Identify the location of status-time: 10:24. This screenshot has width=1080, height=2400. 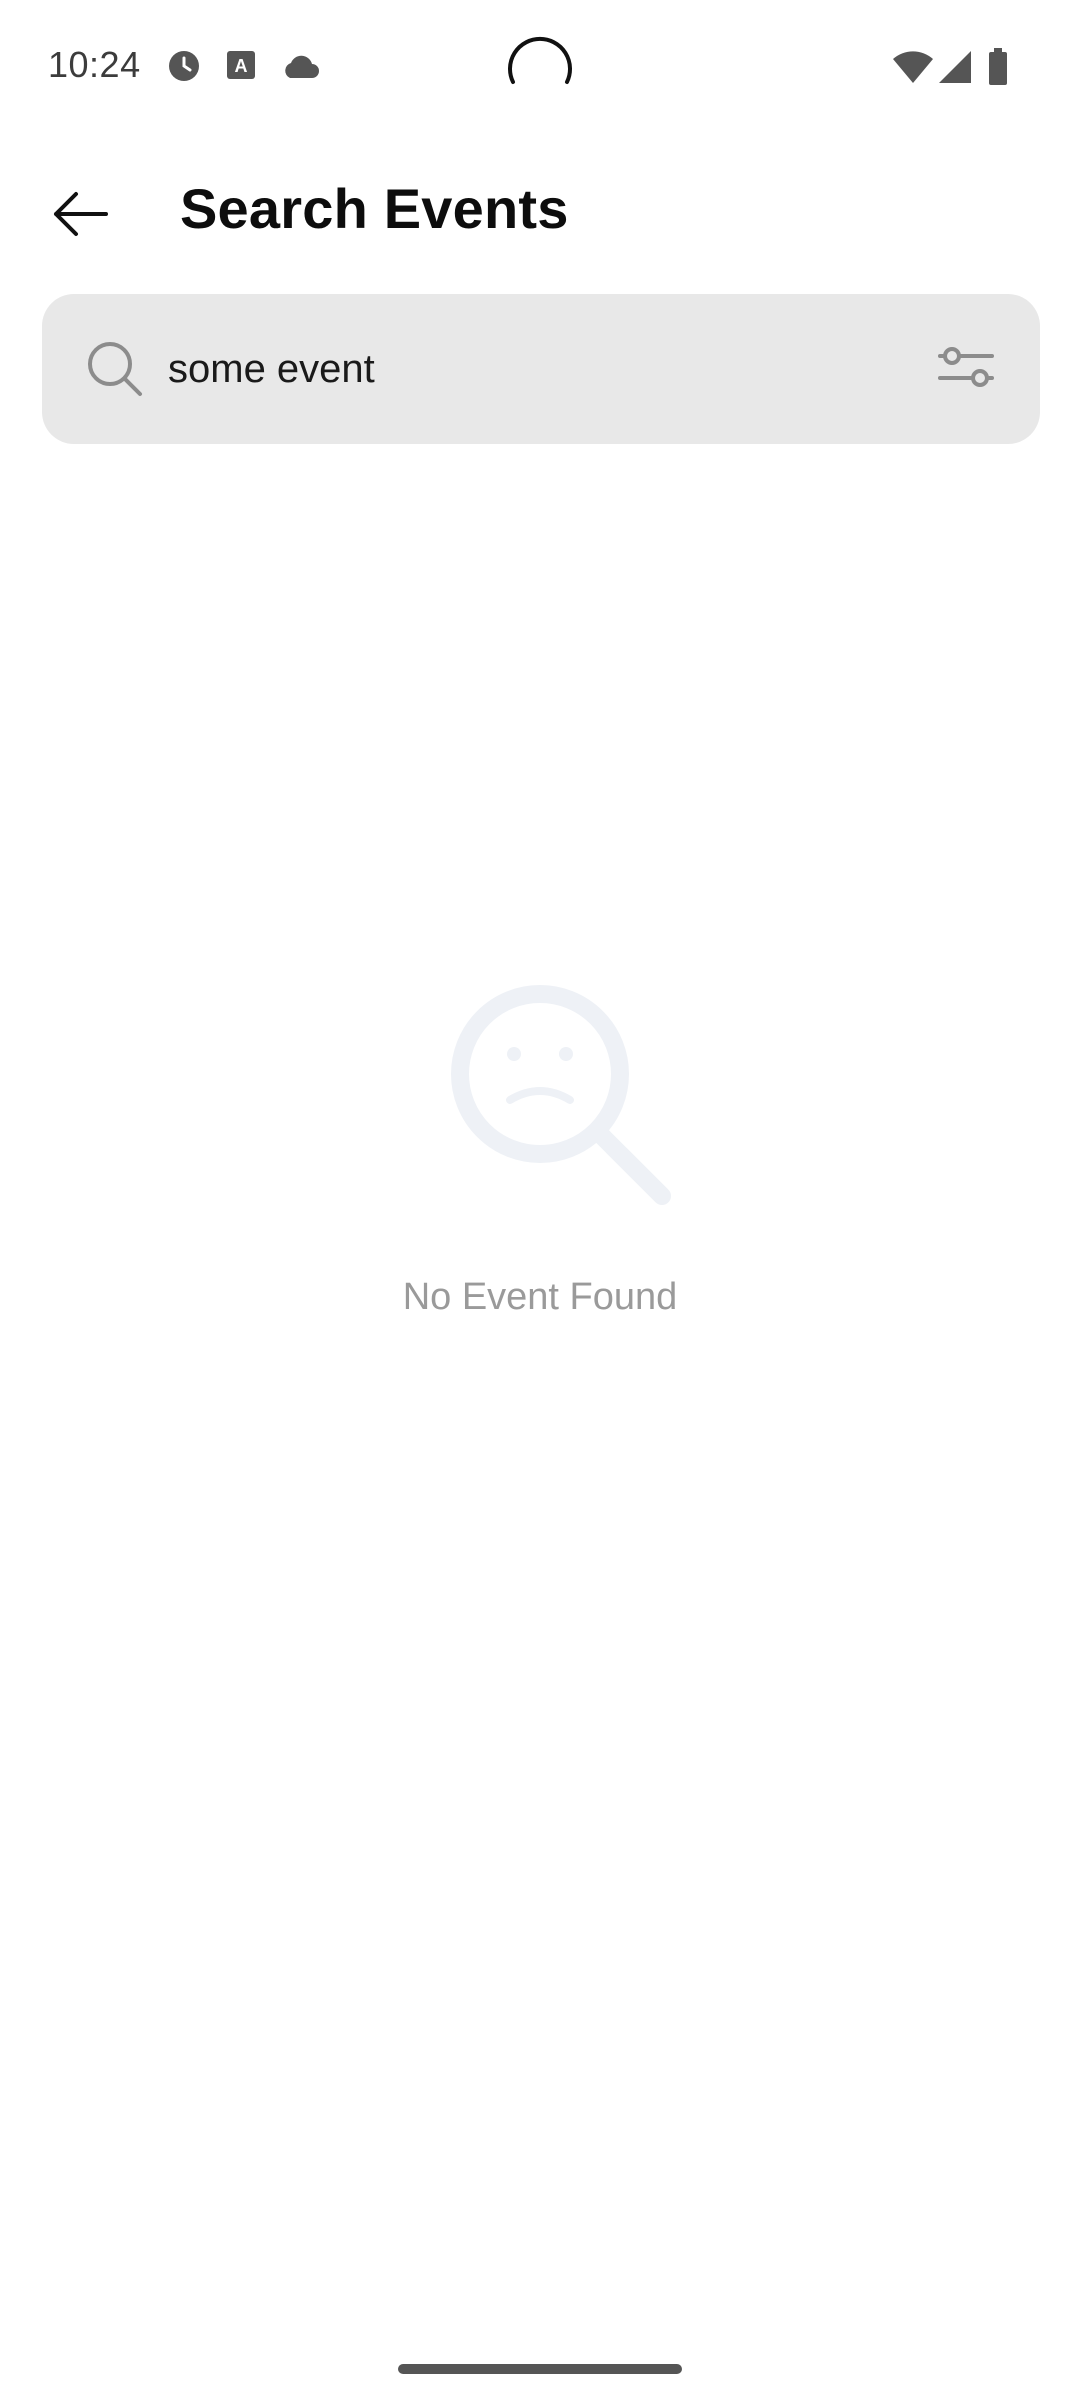
(94, 64).